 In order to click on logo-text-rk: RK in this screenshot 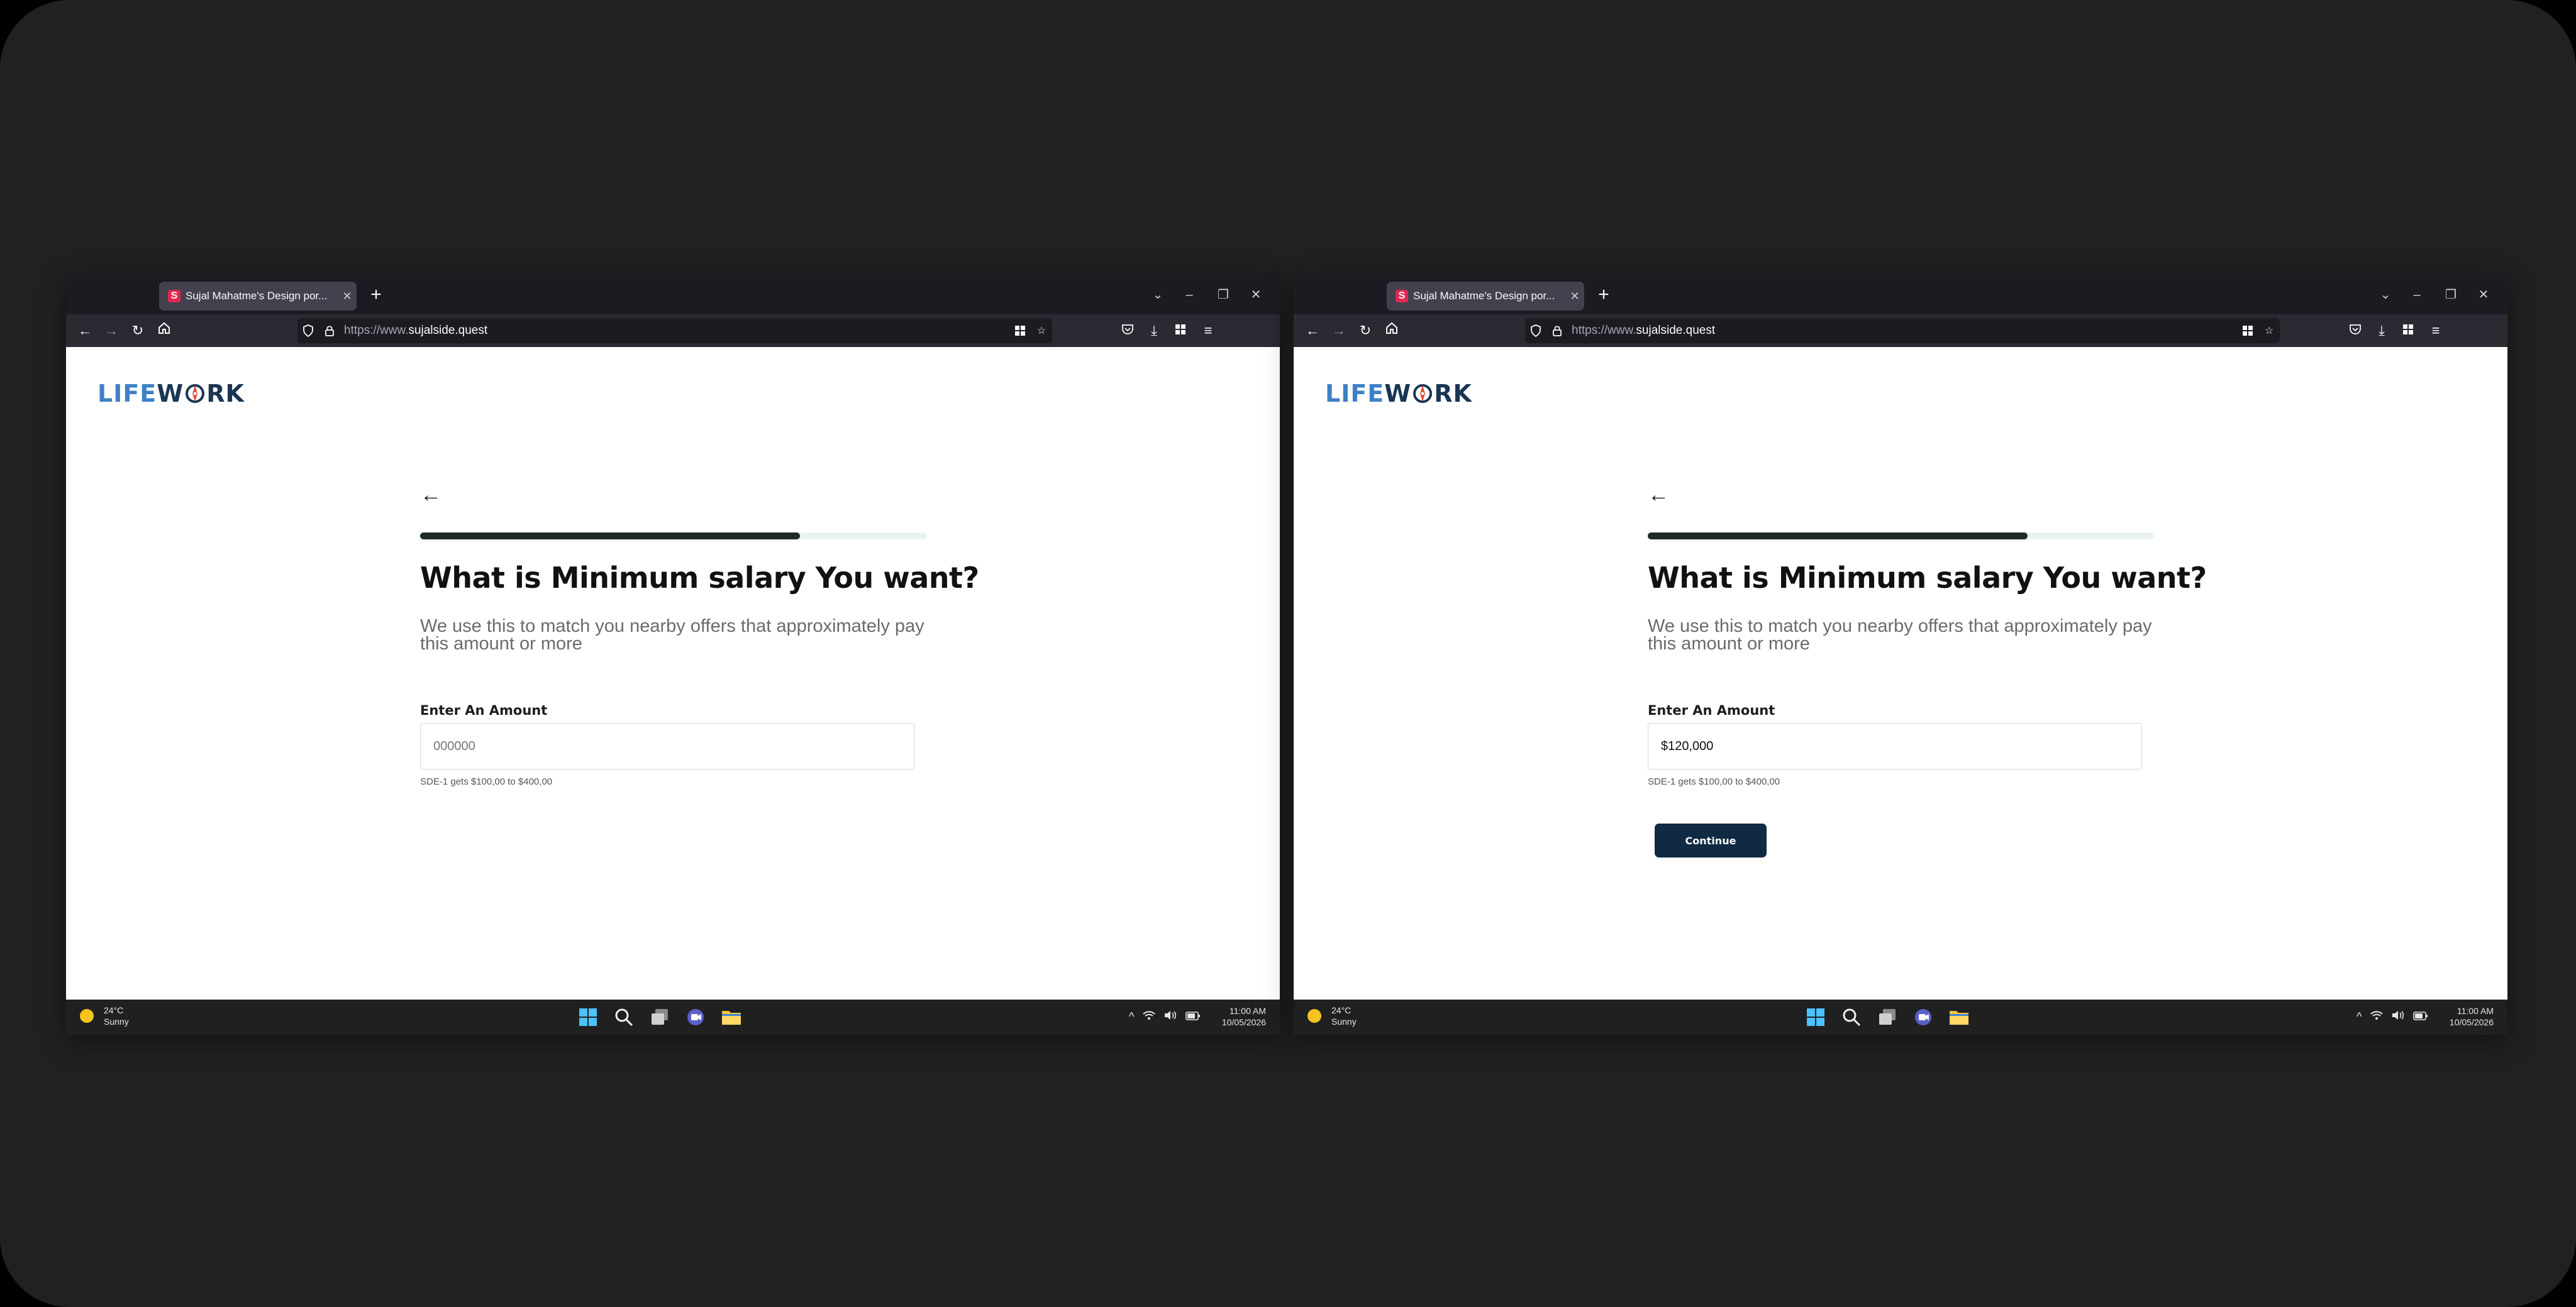, I will do `click(225, 394)`.